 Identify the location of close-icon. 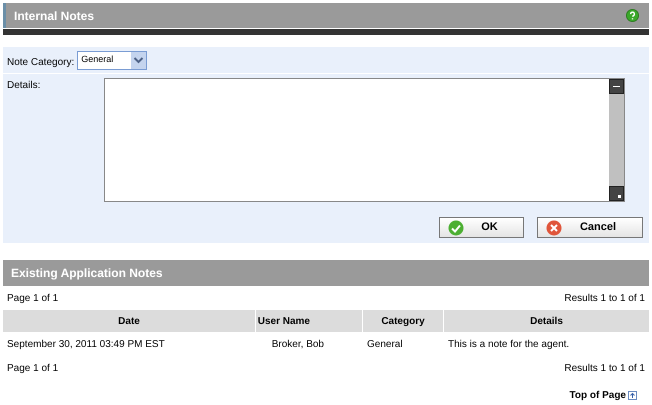
(554, 228).